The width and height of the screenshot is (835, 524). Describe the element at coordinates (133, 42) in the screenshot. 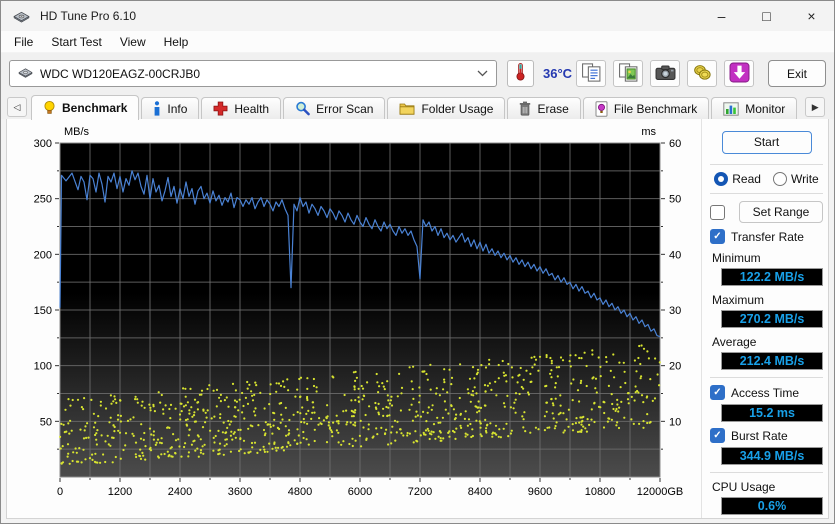

I see `menu-item-view: View` at that location.